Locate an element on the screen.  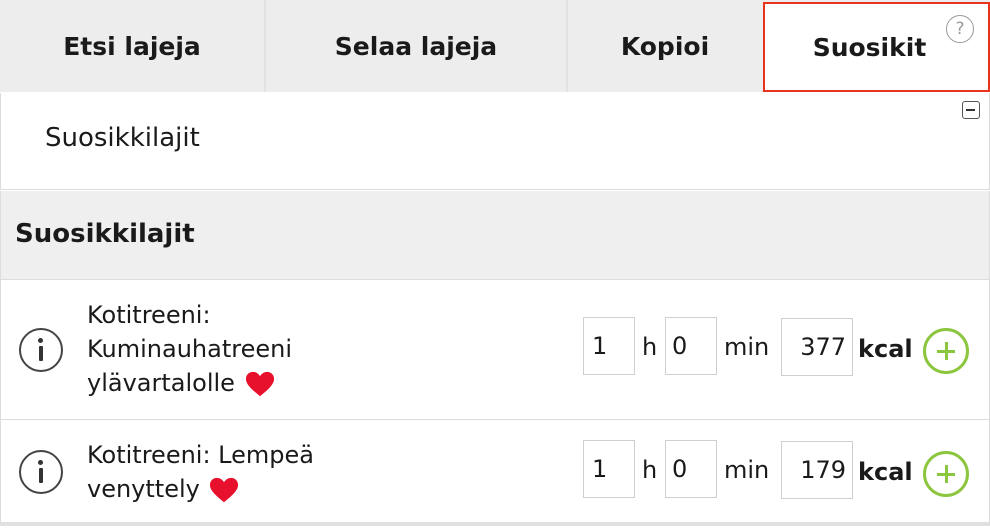
activity-name-line: Kotitreeni: is located at coordinates (149, 315).